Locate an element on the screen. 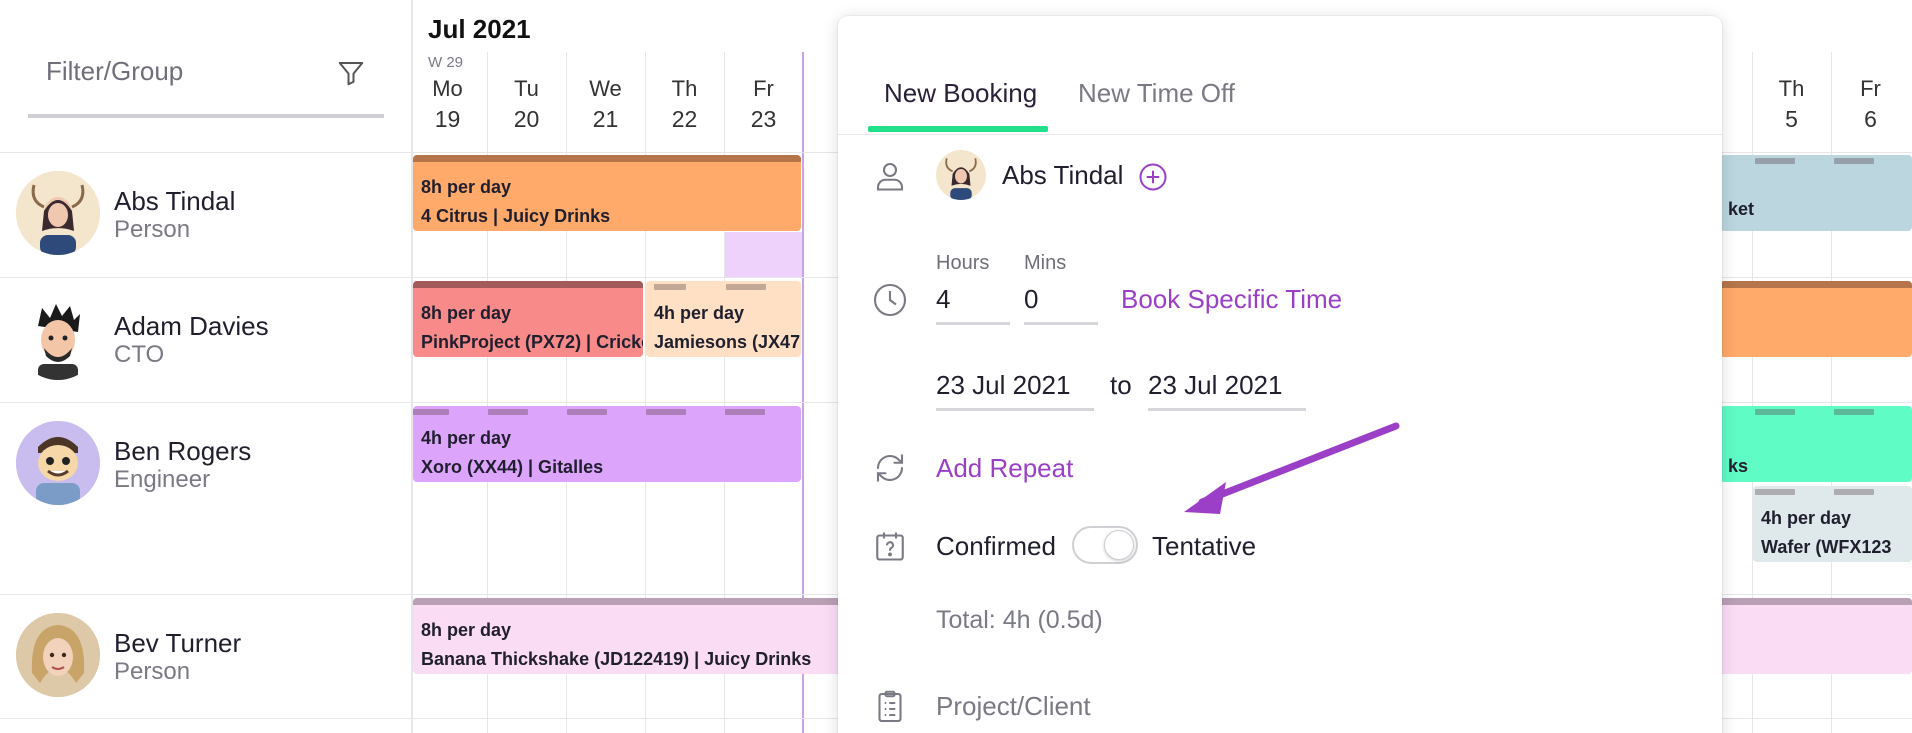 This screenshot has height=733, width=1912. annotation-arrow is located at coordinates (1292, 468).